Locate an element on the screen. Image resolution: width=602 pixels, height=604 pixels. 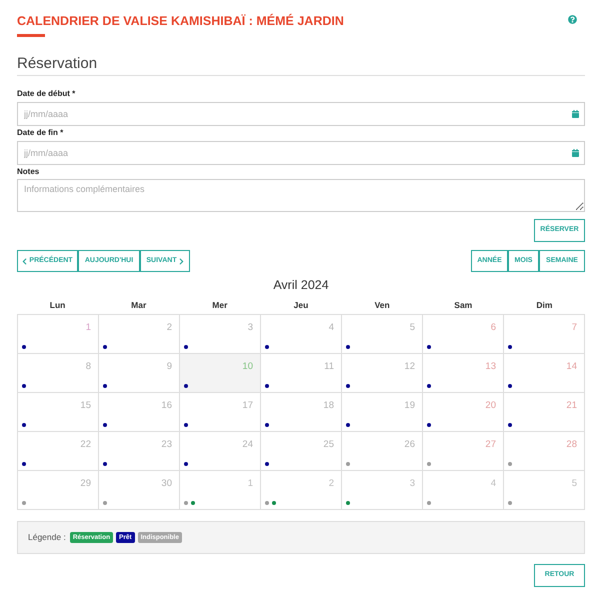
weekday-header: Dim is located at coordinates (544, 305).